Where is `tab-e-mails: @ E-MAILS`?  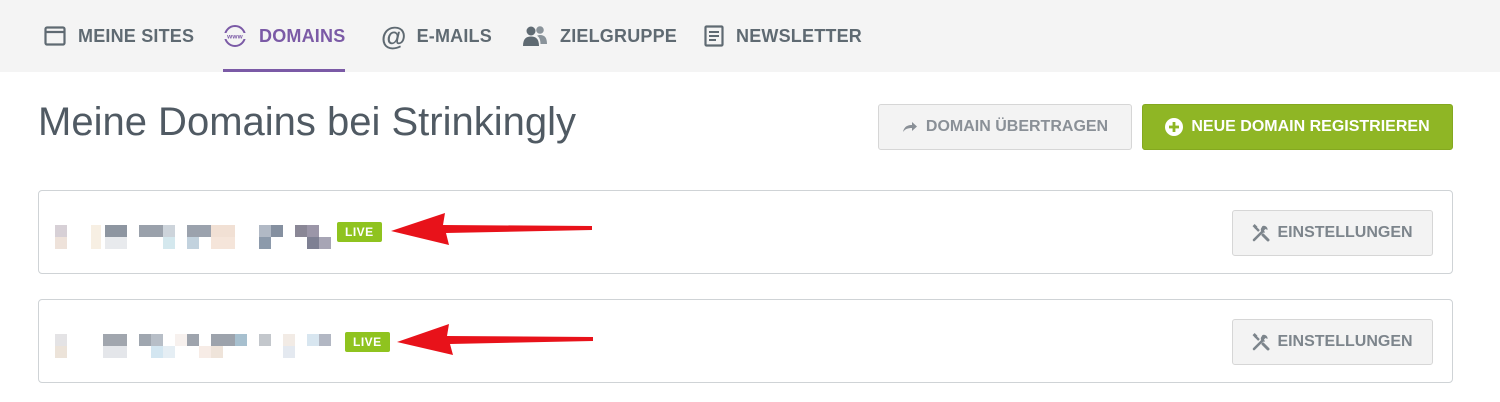 tab-e-mails: @ E-MAILS is located at coordinates (436, 36).